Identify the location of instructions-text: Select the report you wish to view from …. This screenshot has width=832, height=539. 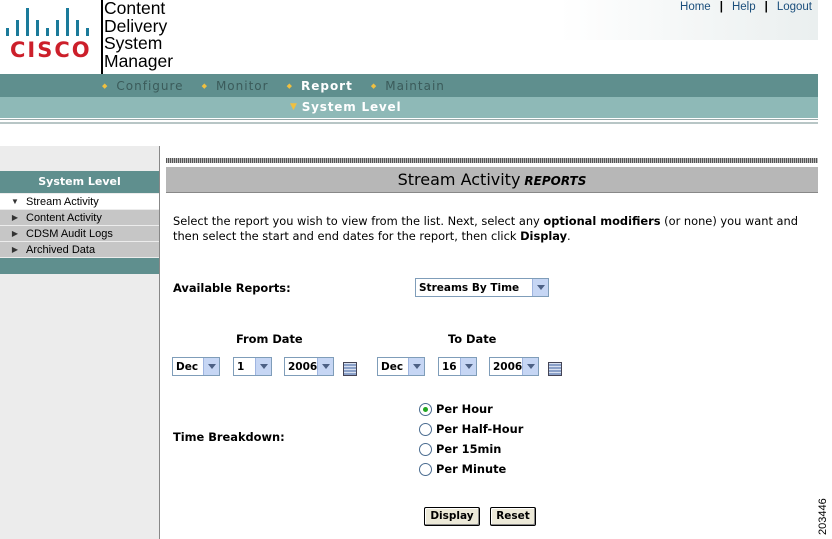
(358, 221).